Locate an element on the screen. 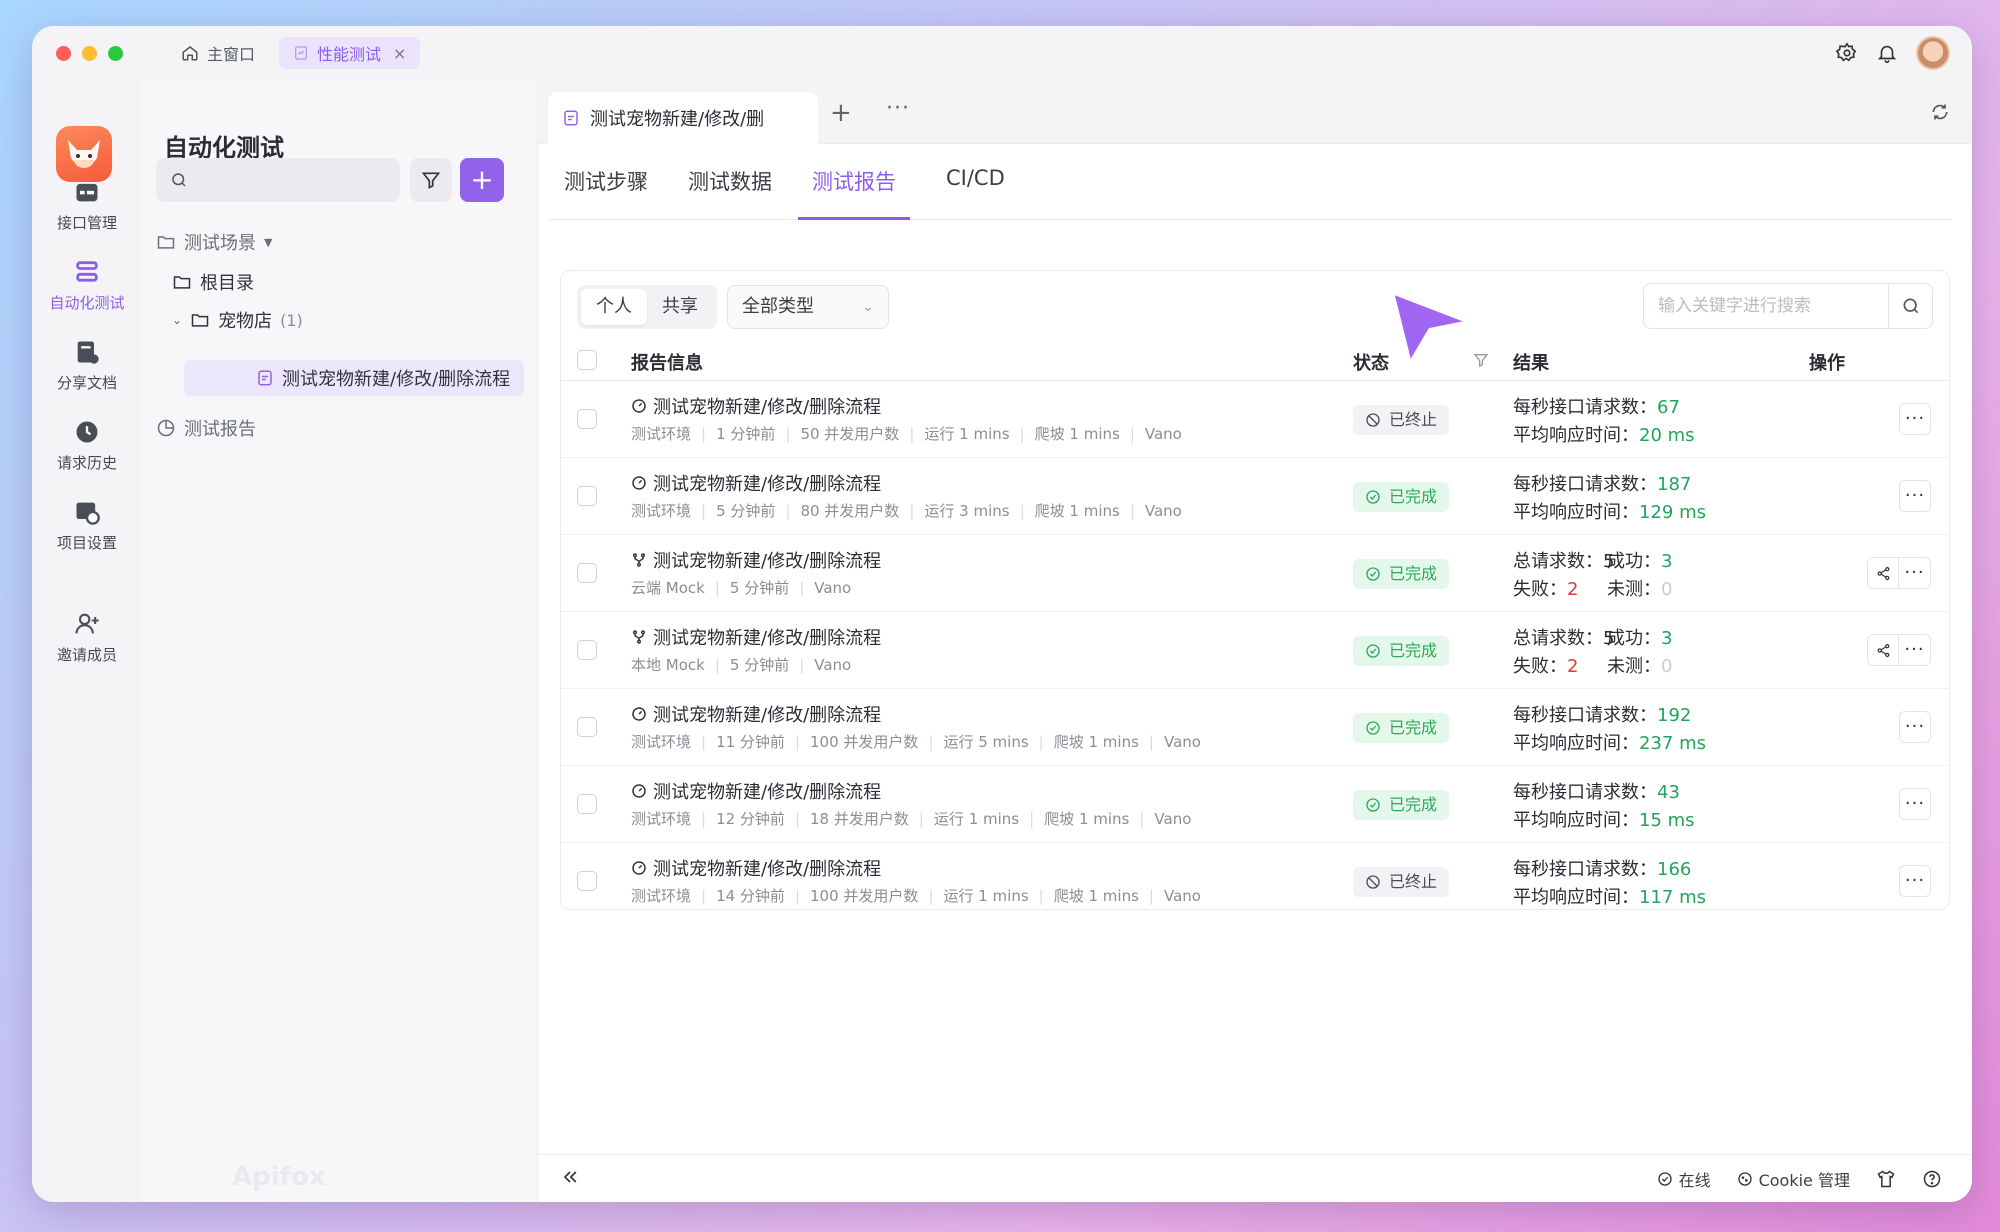 The image size is (2000, 1232). app-logo is located at coordinates (84, 154).